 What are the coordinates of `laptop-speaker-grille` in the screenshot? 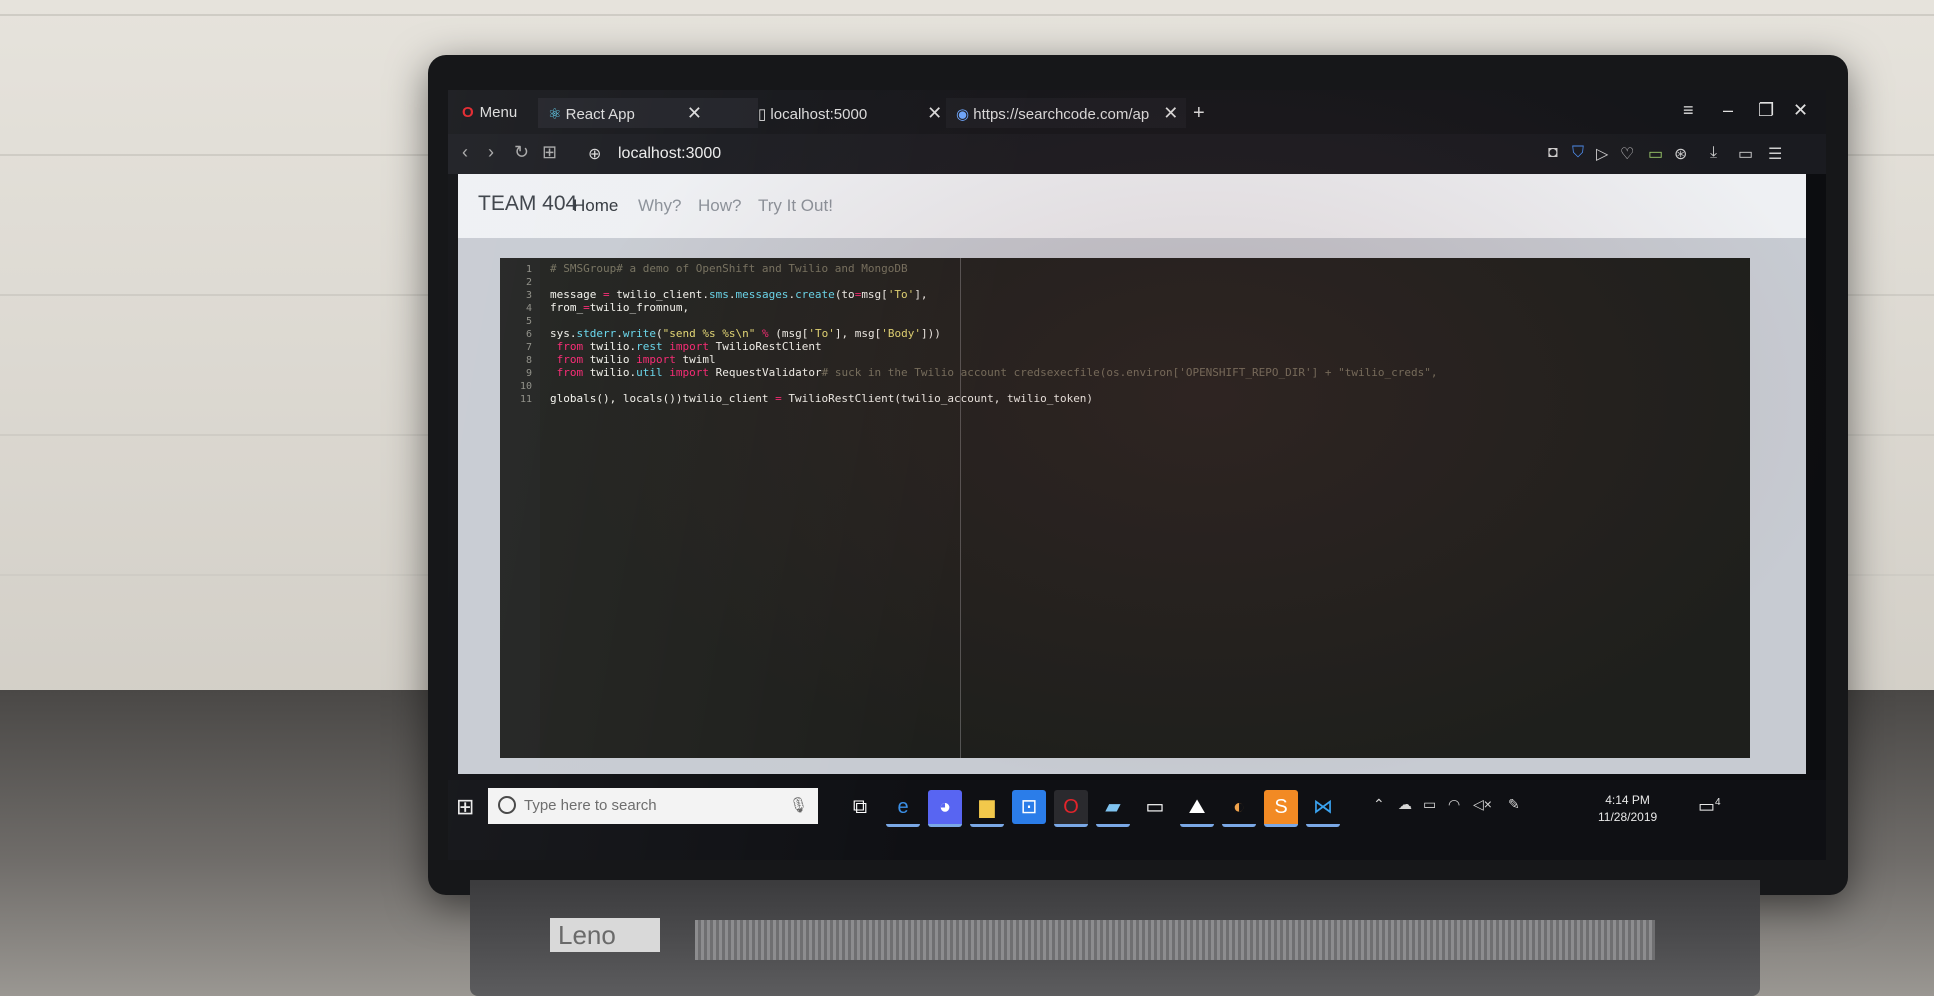 It's located at (1175, 940).